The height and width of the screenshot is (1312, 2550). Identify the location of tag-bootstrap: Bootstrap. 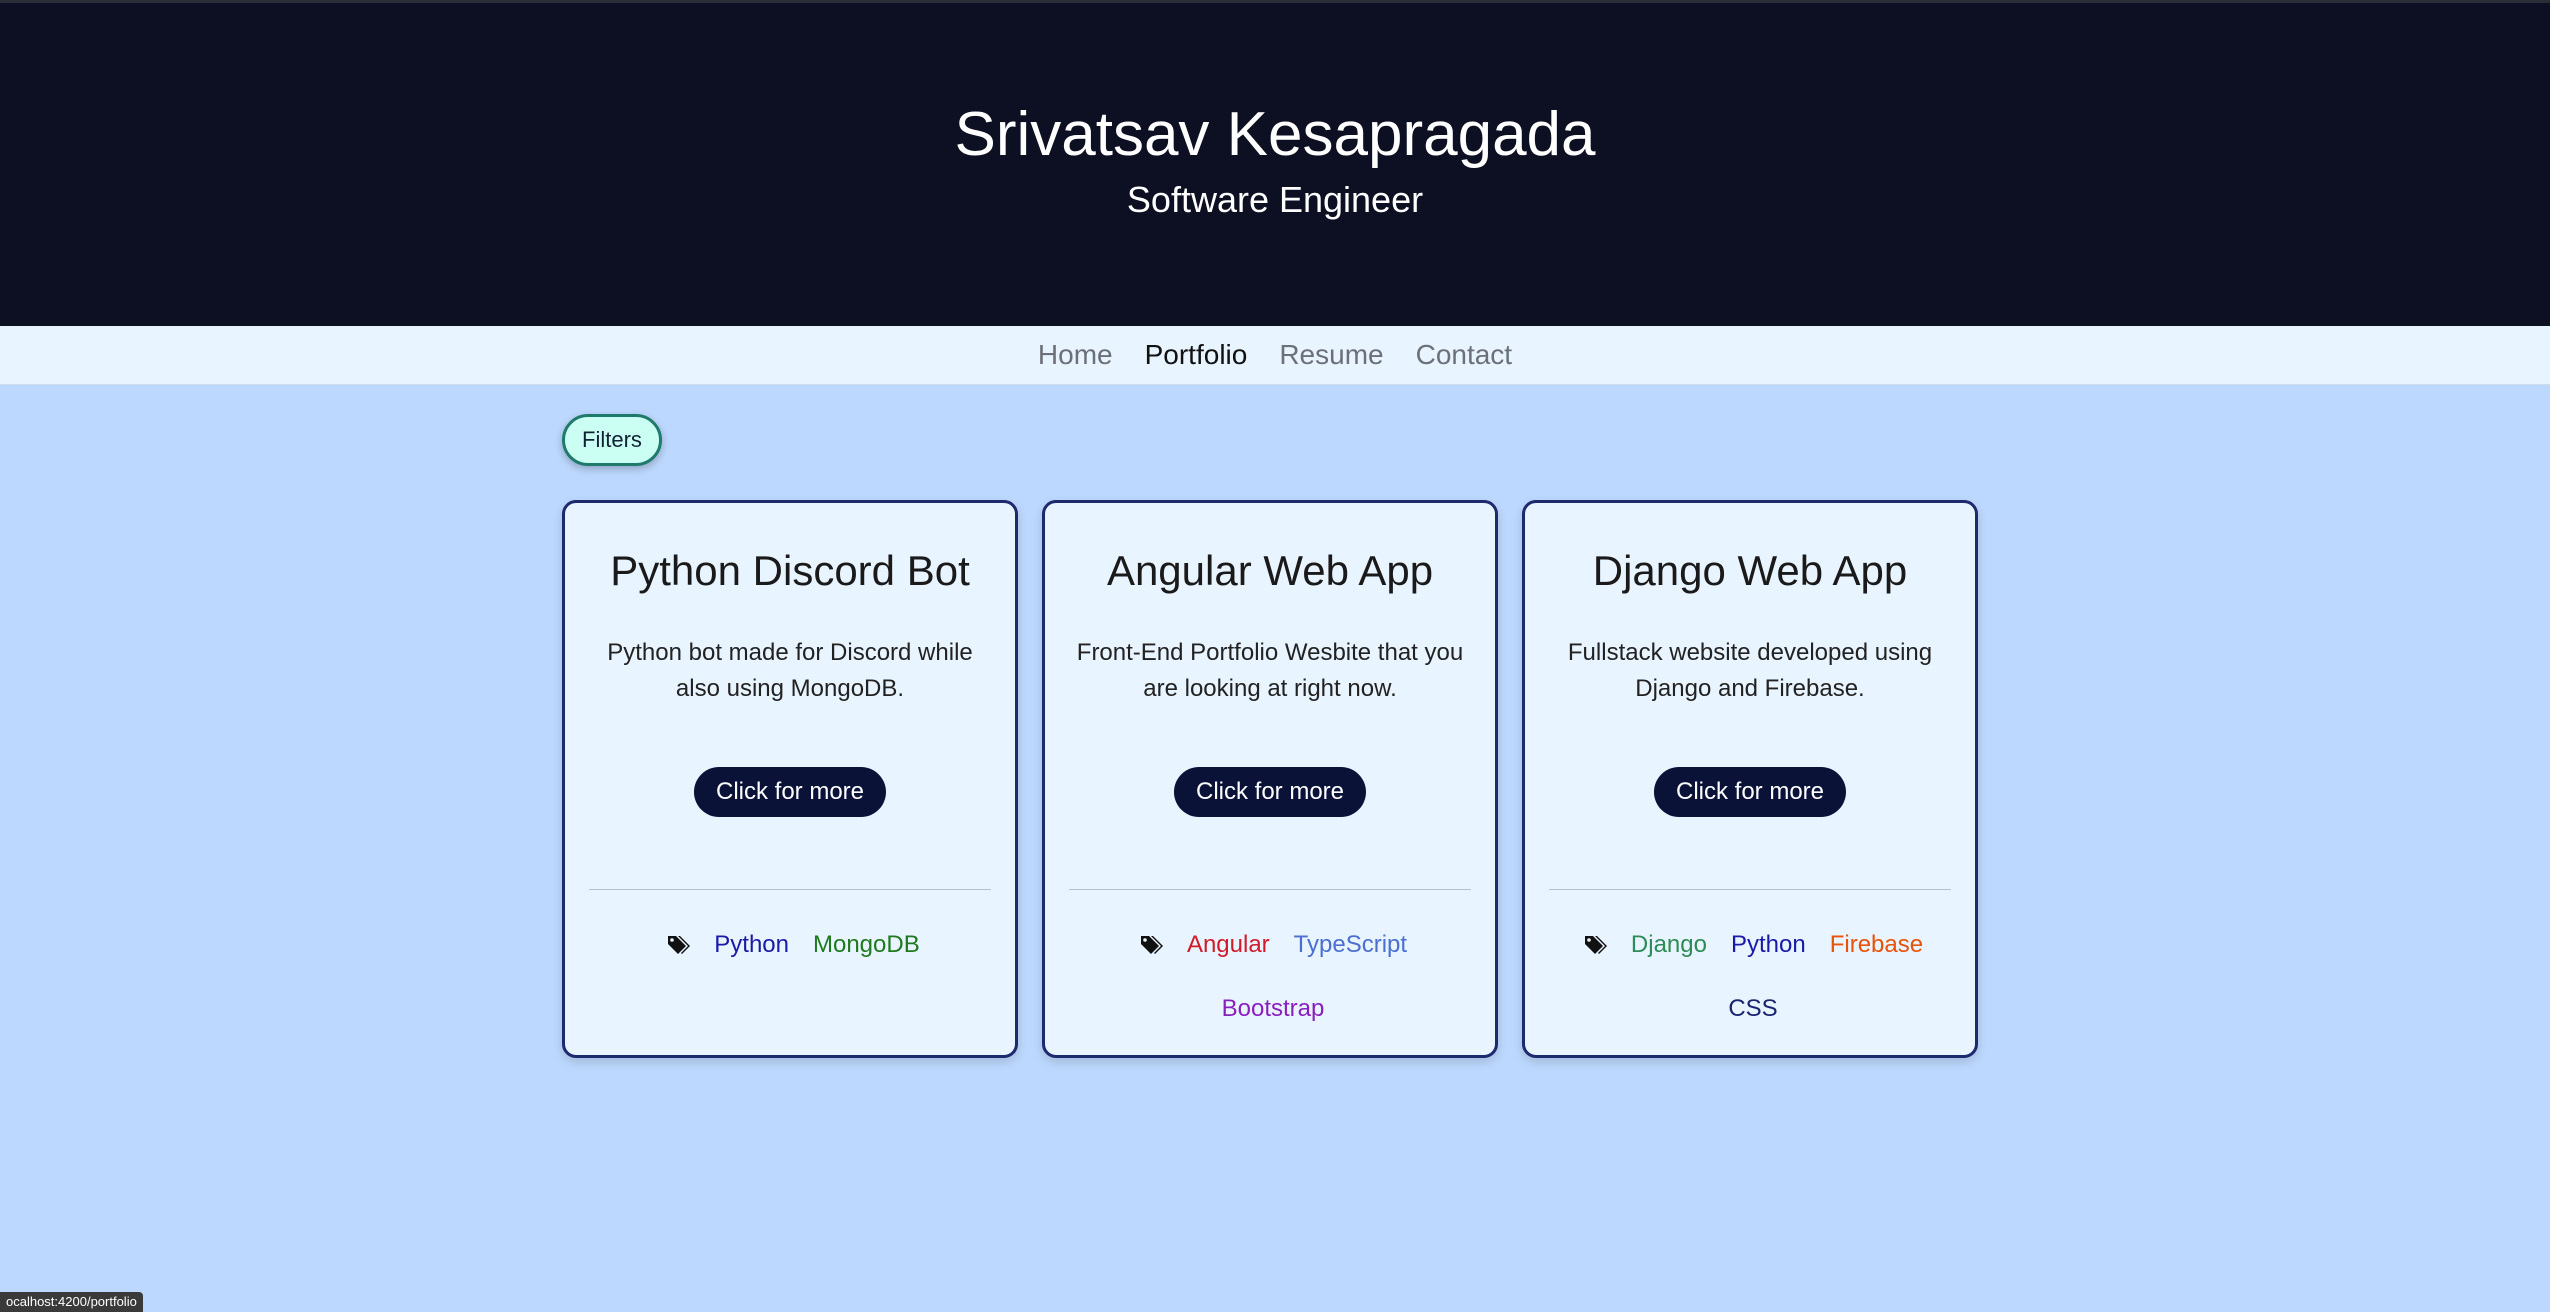
(1273, 1009).